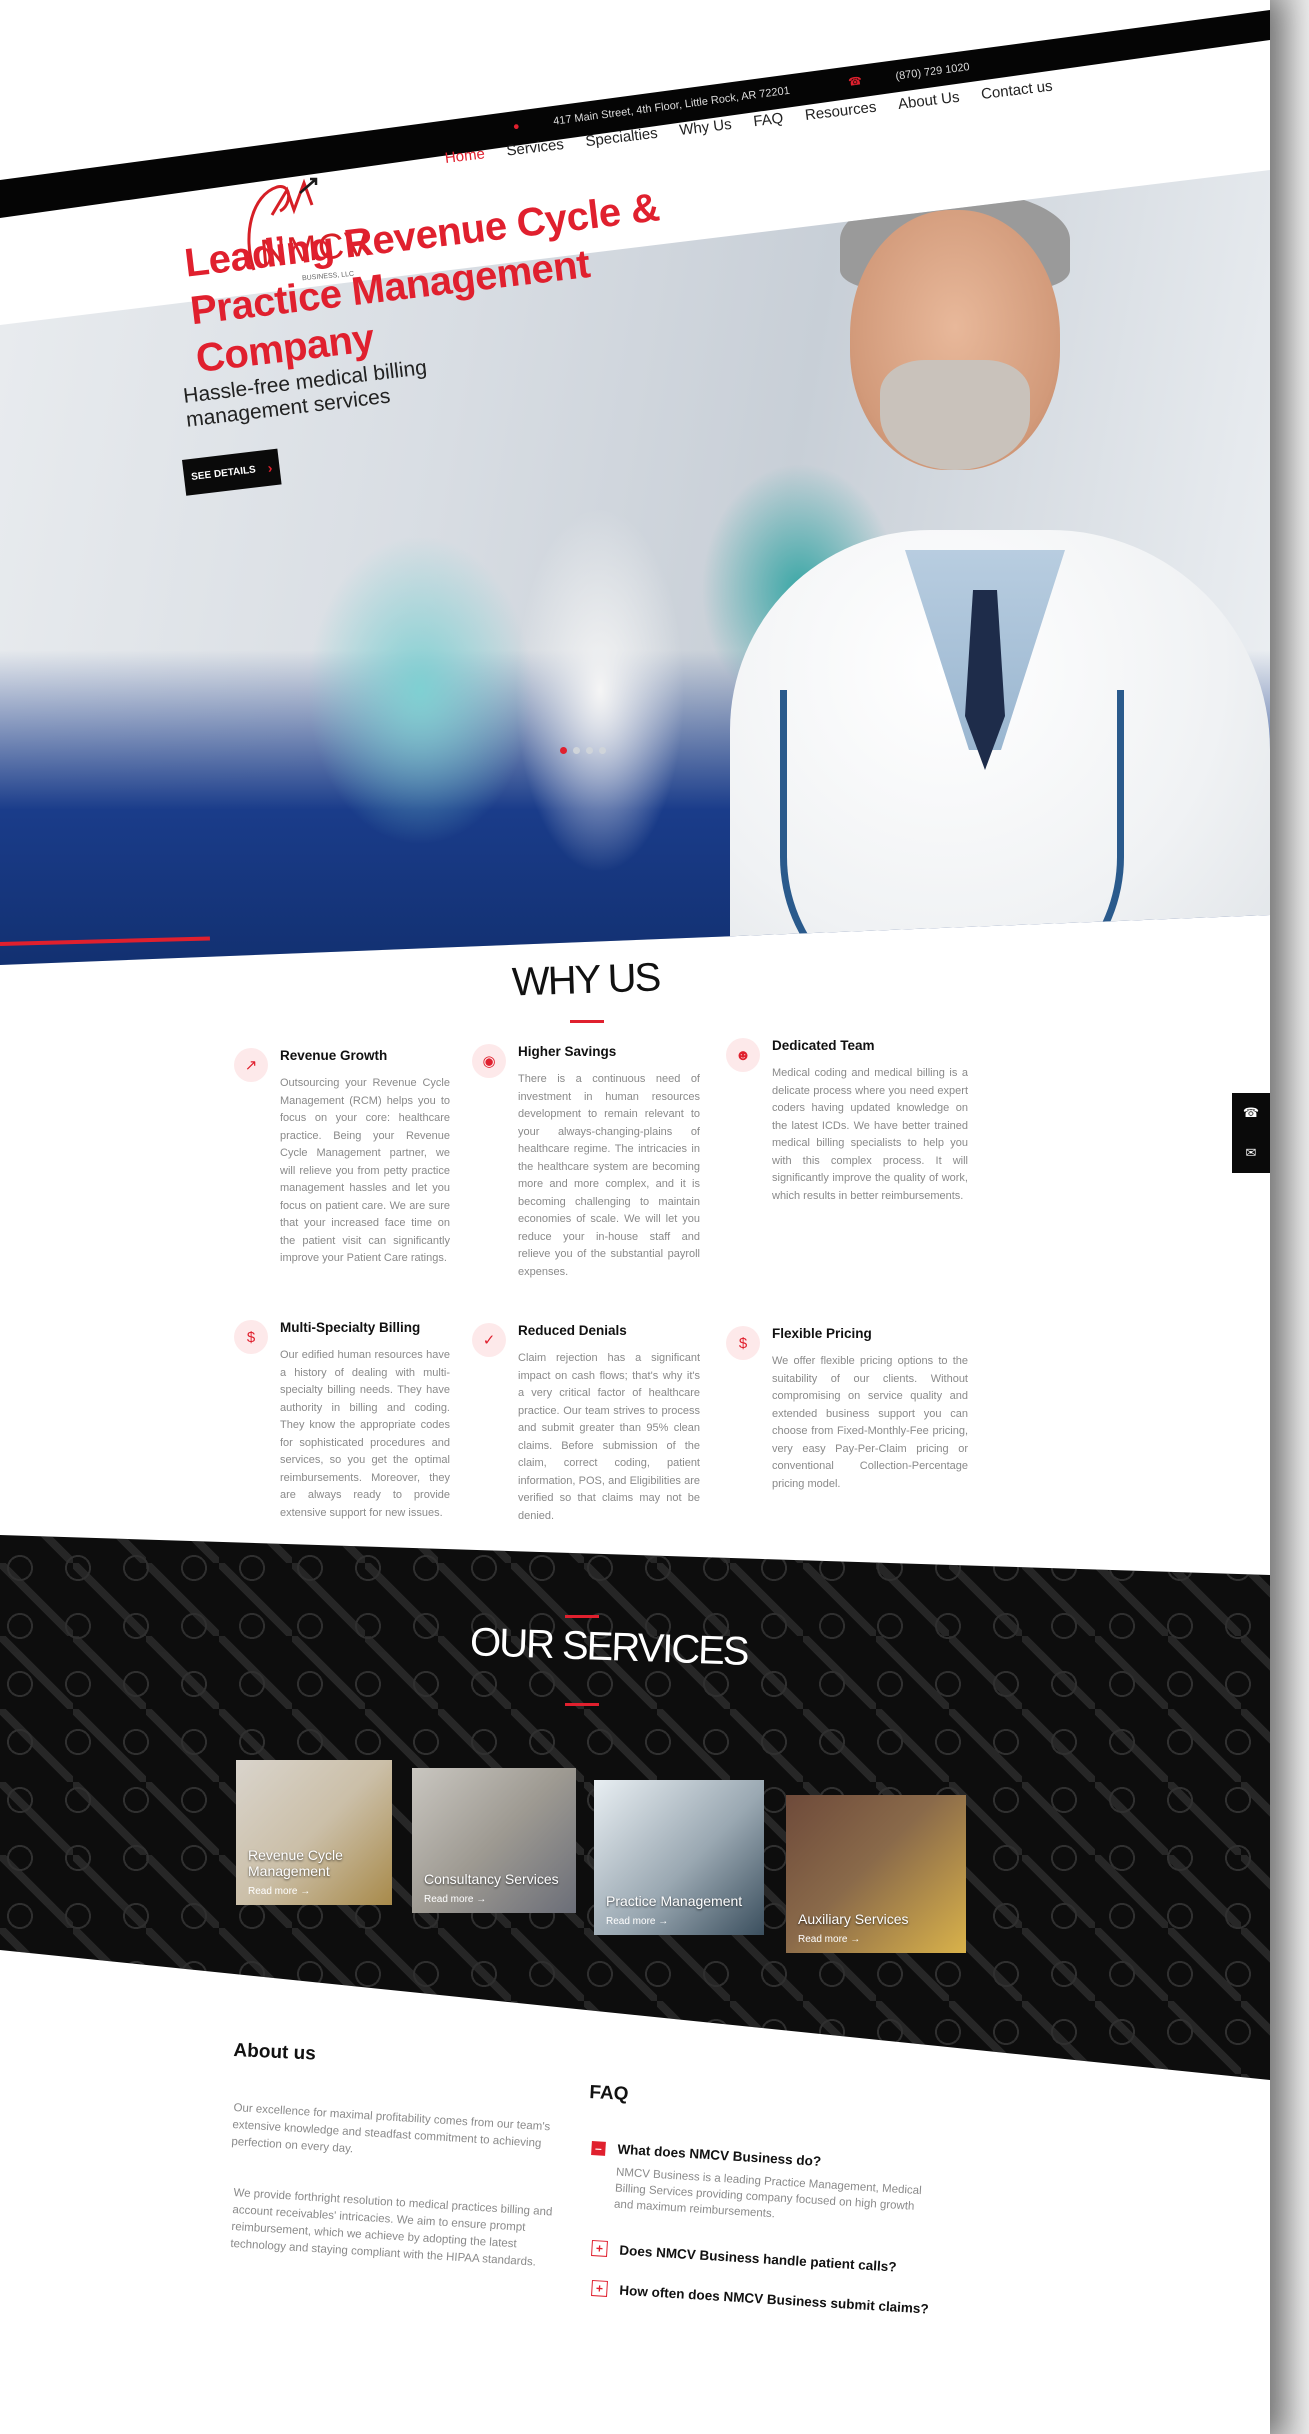  What do you see at coordinates (583, 750) in the screenshot?
I see `slider-dots` at bounding box center [583, 750].